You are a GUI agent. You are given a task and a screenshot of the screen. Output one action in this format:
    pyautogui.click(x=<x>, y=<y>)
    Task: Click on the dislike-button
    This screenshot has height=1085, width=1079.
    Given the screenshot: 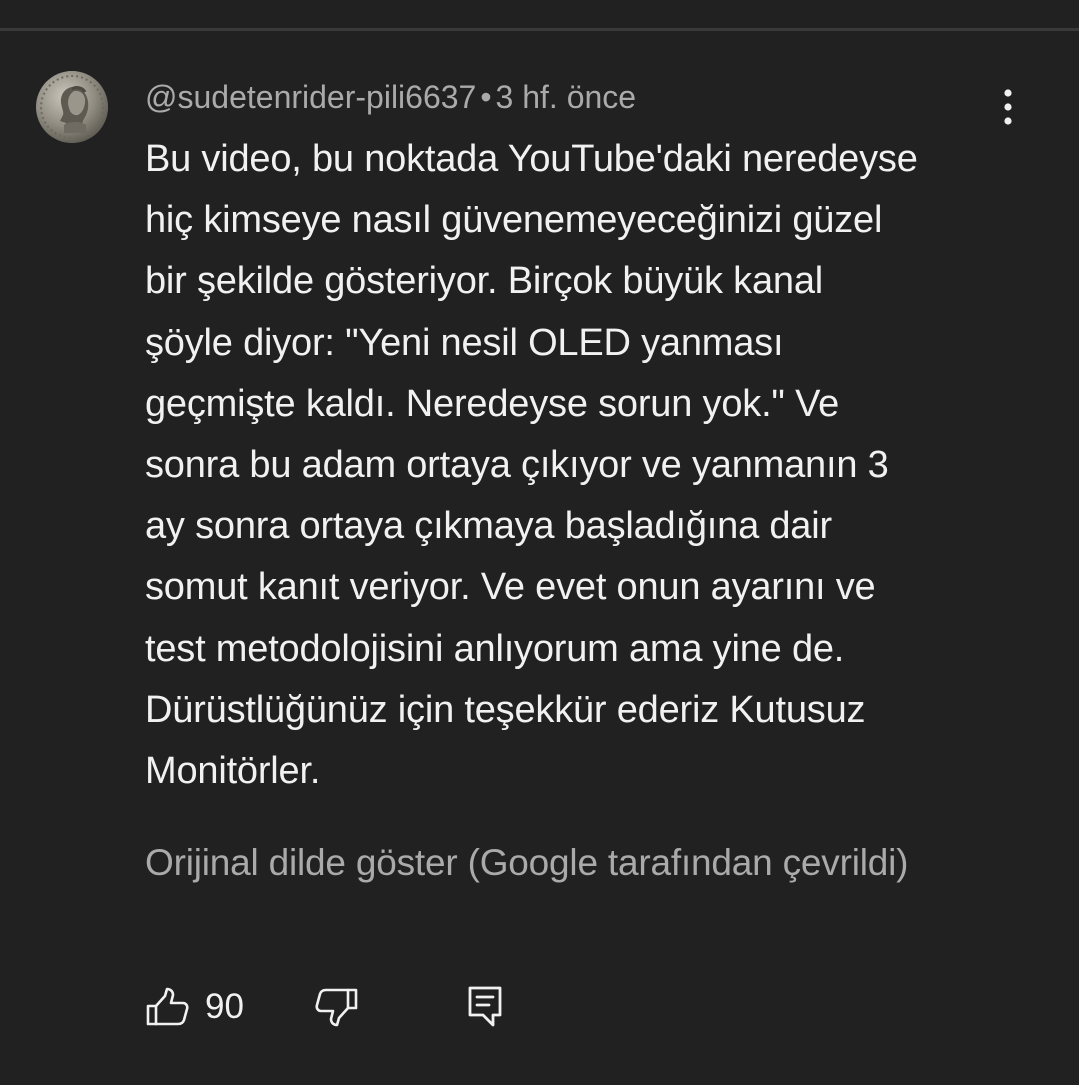 What is the action you would take?
    pyautogui.click(x=336, y=1007)
    